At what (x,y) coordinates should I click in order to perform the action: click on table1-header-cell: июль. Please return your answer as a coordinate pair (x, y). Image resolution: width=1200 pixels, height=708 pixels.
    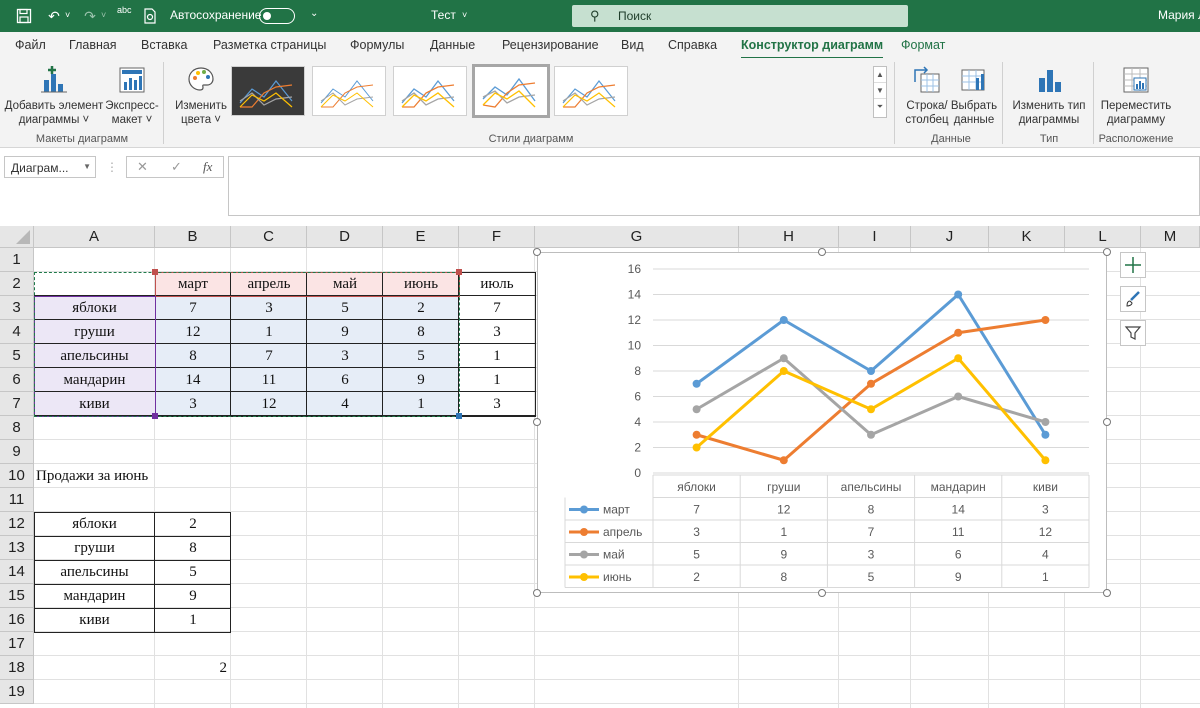
    Looking at the image, I should click on (497, 284).